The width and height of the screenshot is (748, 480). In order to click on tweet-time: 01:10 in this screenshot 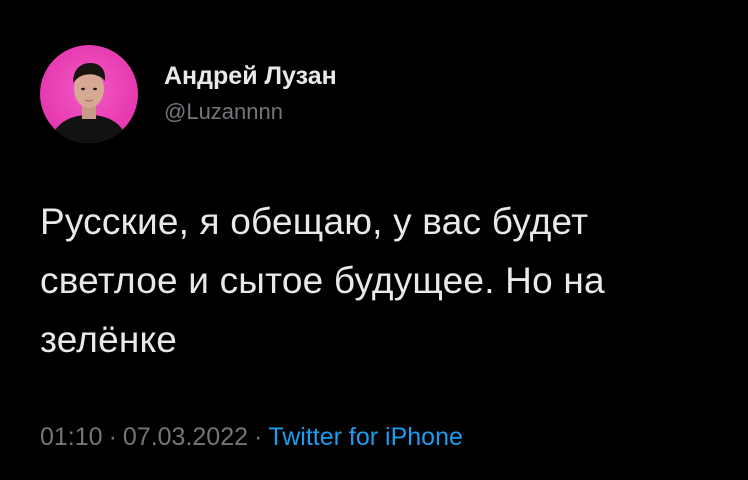, I will do `click(71, 437)`.